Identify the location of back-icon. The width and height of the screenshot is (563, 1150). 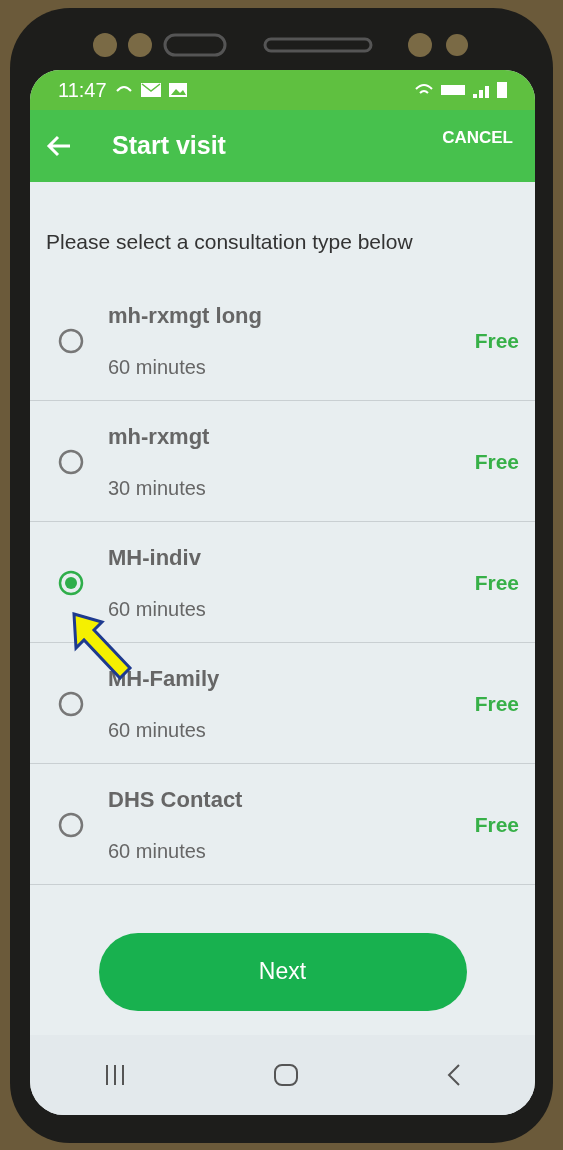
(59, 146).